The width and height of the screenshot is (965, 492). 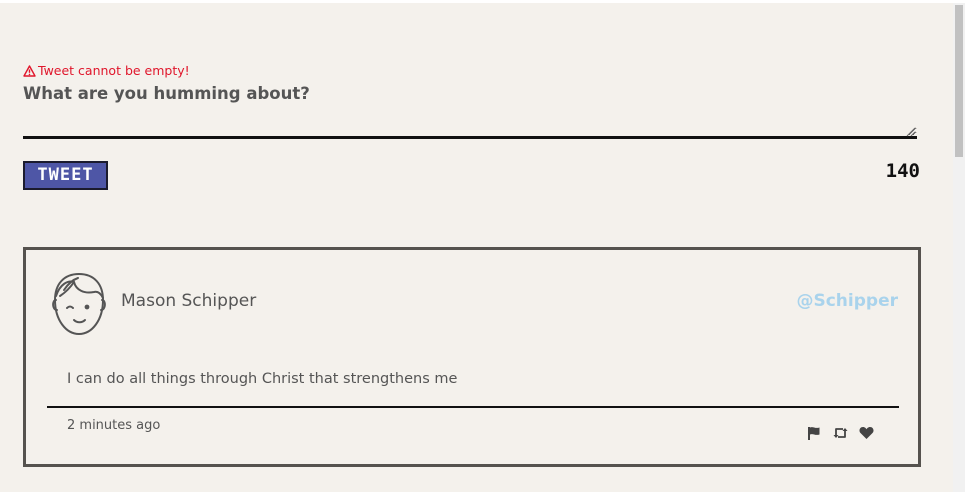 I want to click on character-count: 140, so click(x=902, y=171).